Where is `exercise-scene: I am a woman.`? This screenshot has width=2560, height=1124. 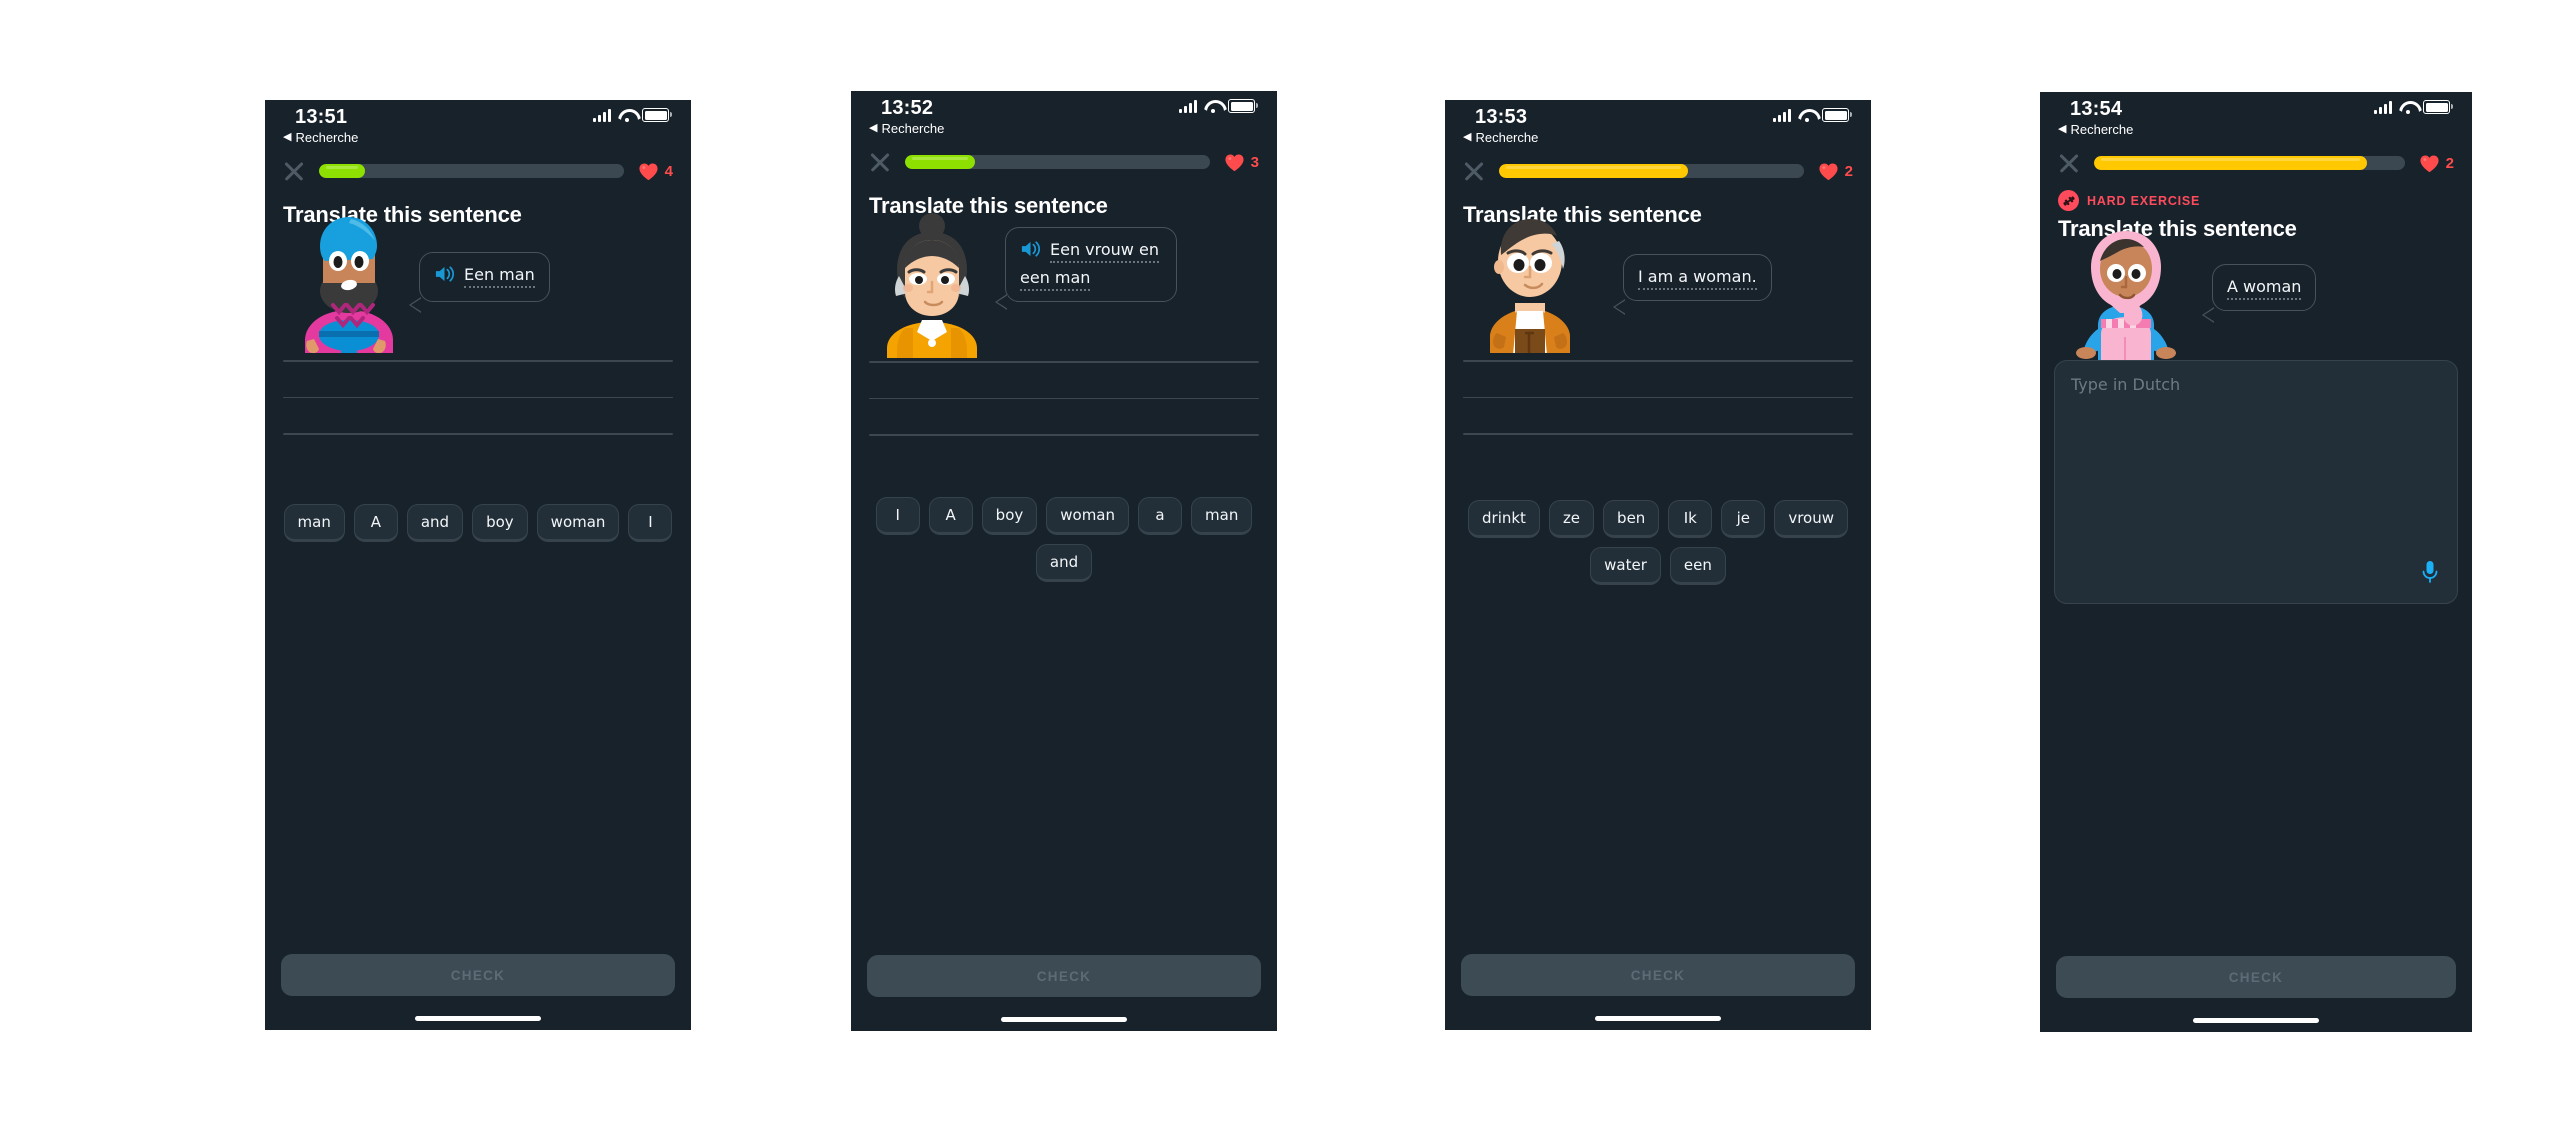 exercise-scene: I am a woman. is located at coordinates (1658, 287).